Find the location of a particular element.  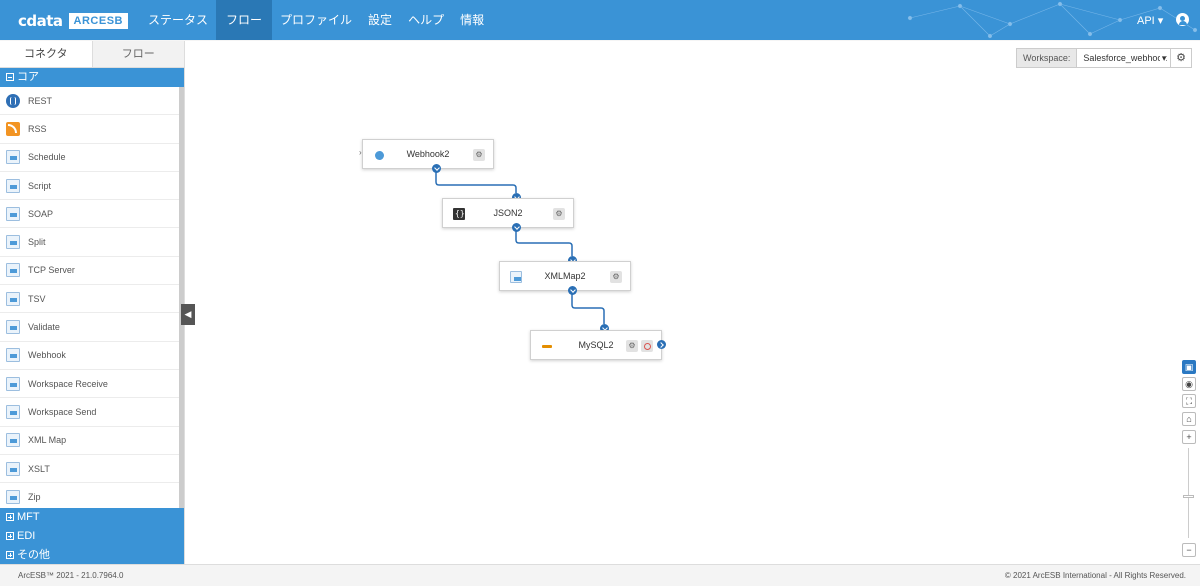

brand-logo: cdata ARCESB is located at coordinates (73, 21).